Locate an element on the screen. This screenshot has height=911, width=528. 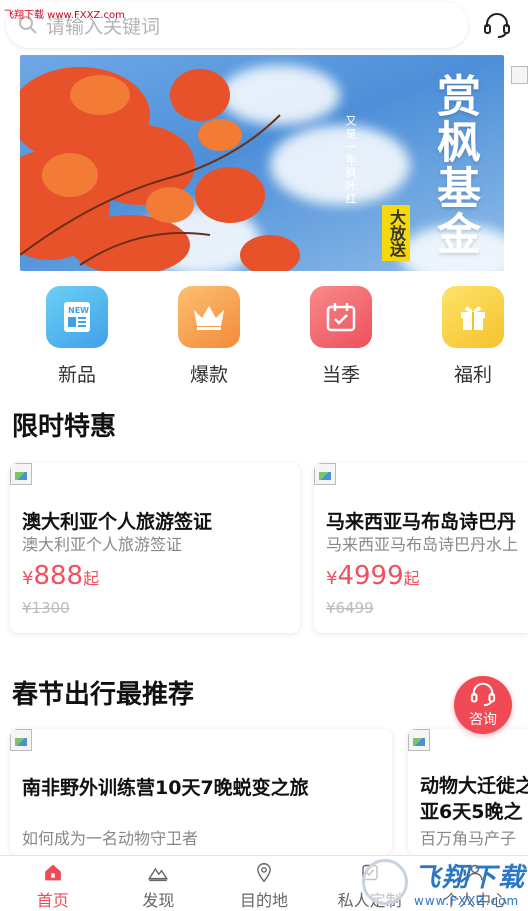
maple-leaves-image is located at coordinates (160, 169).